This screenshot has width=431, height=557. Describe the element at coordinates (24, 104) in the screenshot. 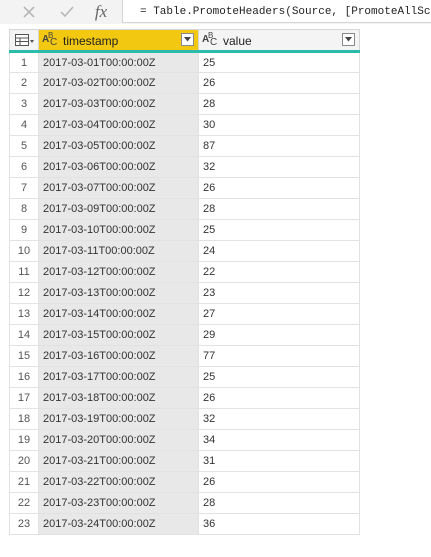

I see `row-number: 3` at that location.